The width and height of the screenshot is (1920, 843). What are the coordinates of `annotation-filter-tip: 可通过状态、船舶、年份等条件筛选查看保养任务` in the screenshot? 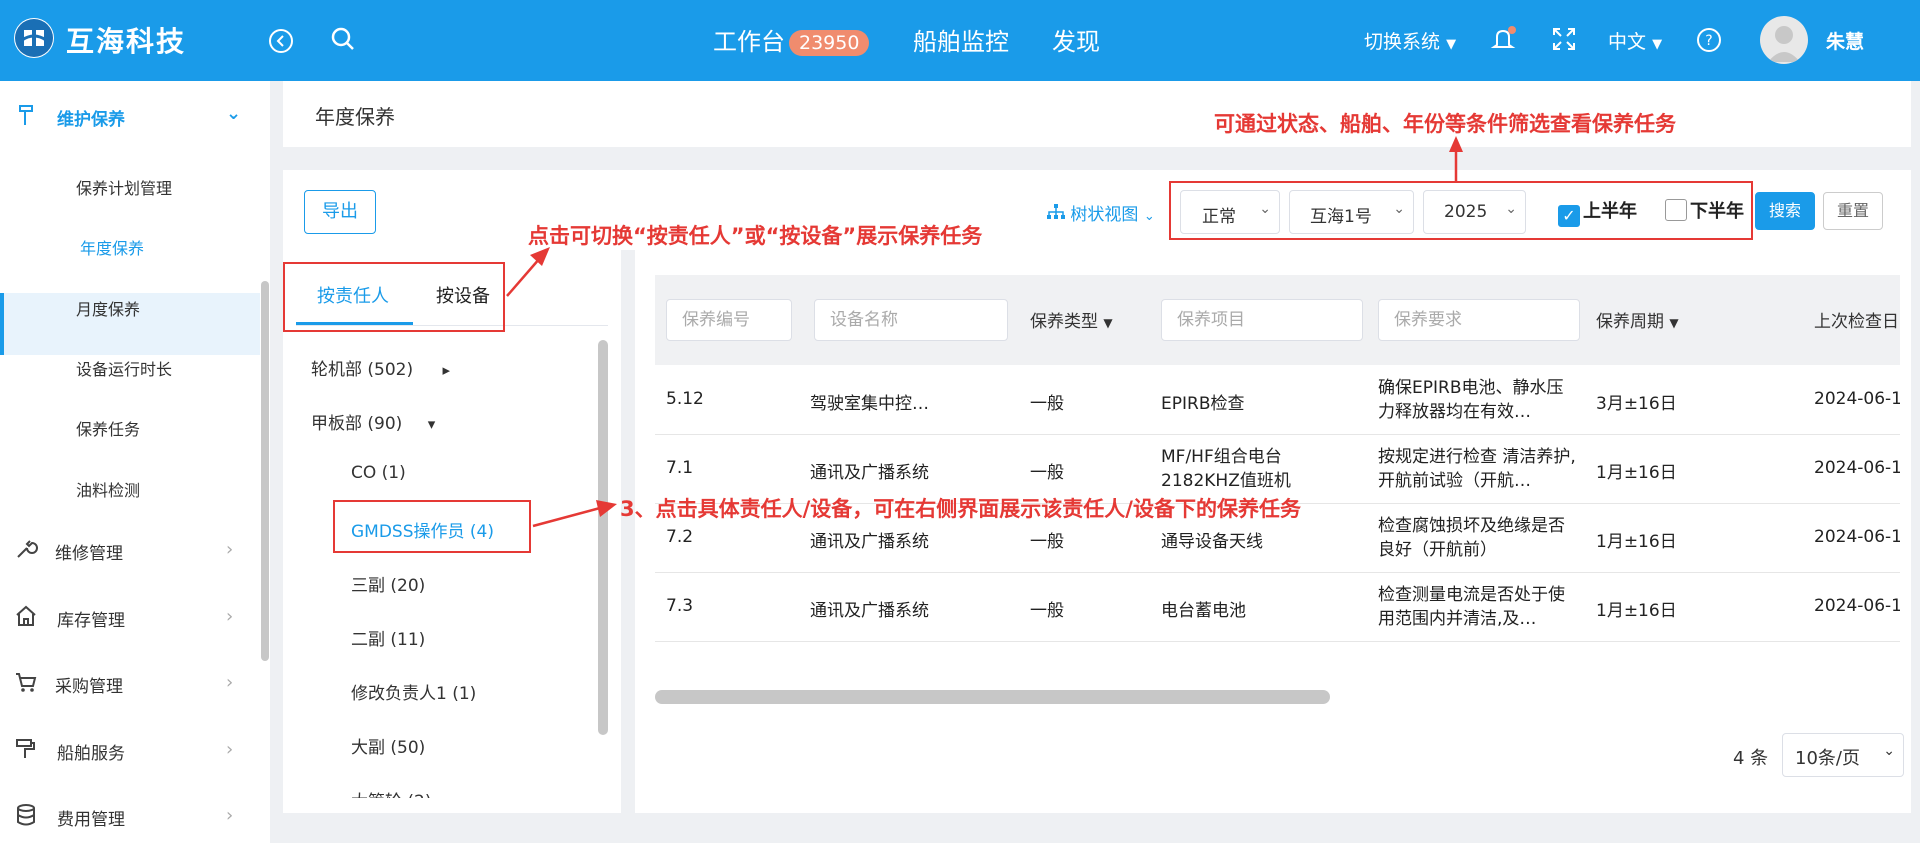 It's located at (1445, 124).